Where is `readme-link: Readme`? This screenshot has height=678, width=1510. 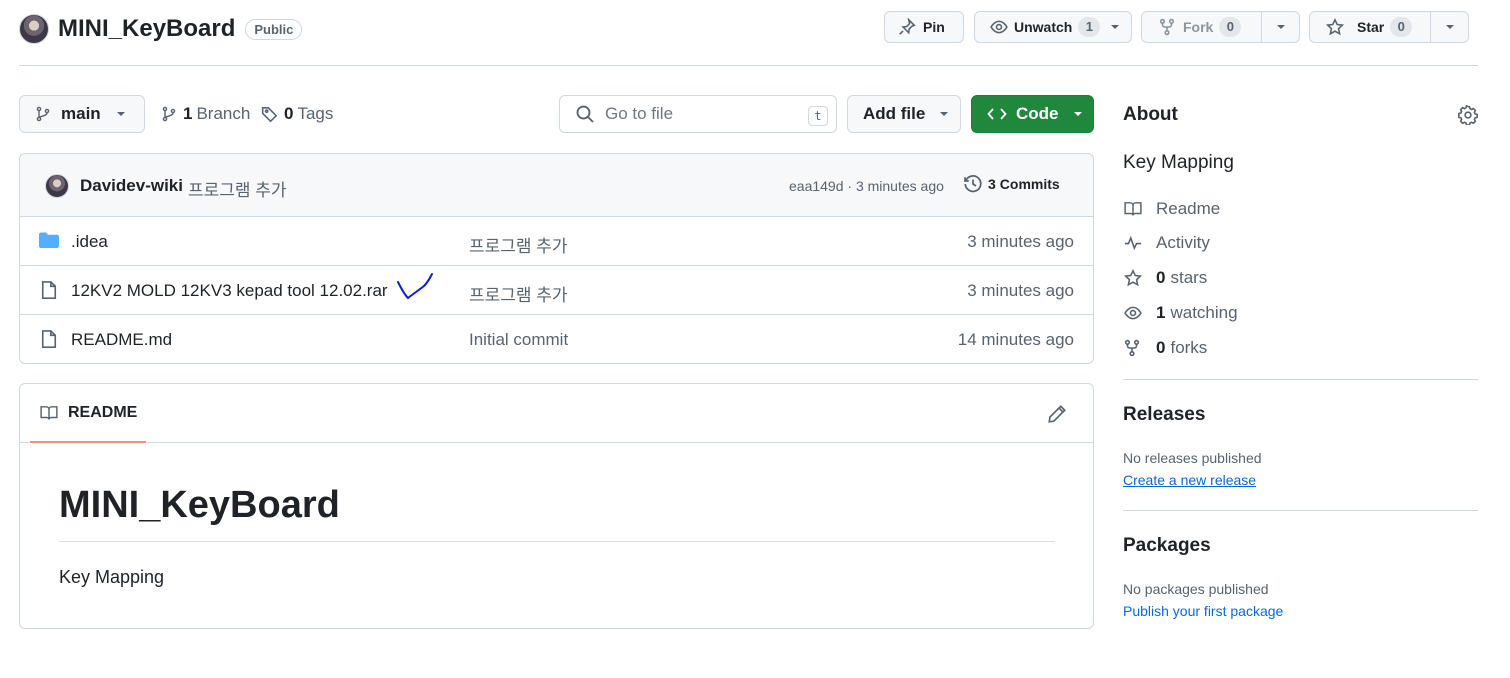
readme-link: Readme is located at coordinates (1171, 209).